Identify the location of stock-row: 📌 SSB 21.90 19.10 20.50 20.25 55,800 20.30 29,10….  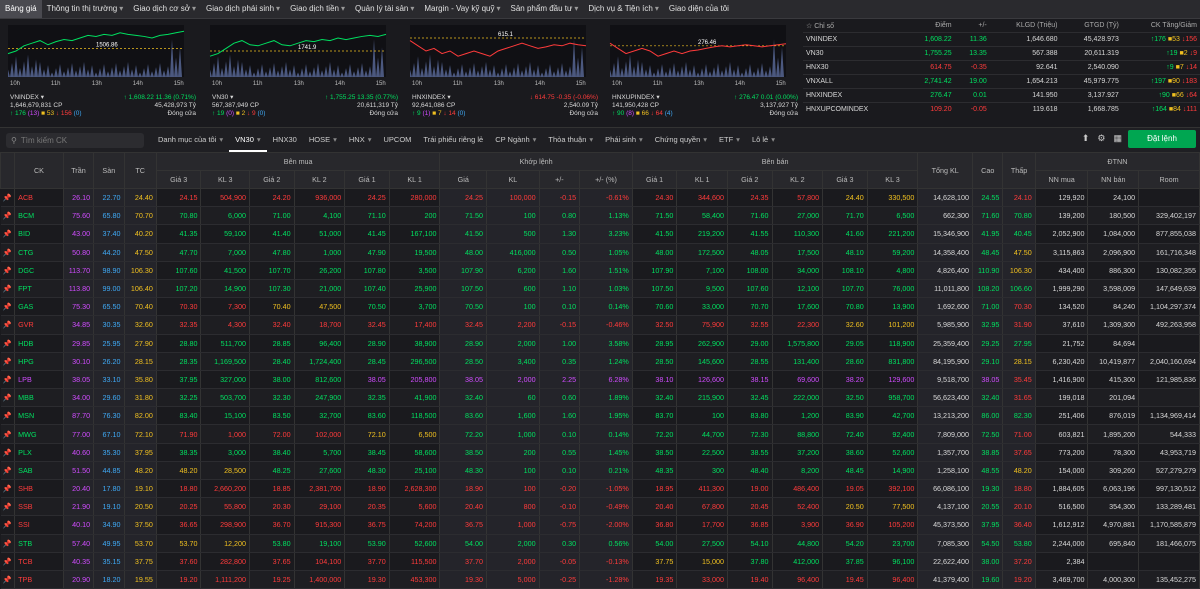
(600, 507).